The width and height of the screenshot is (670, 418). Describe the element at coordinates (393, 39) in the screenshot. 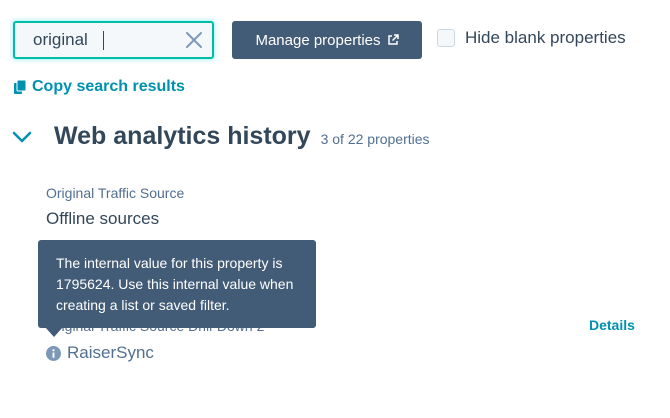

I see `external-link-icon` at that location.